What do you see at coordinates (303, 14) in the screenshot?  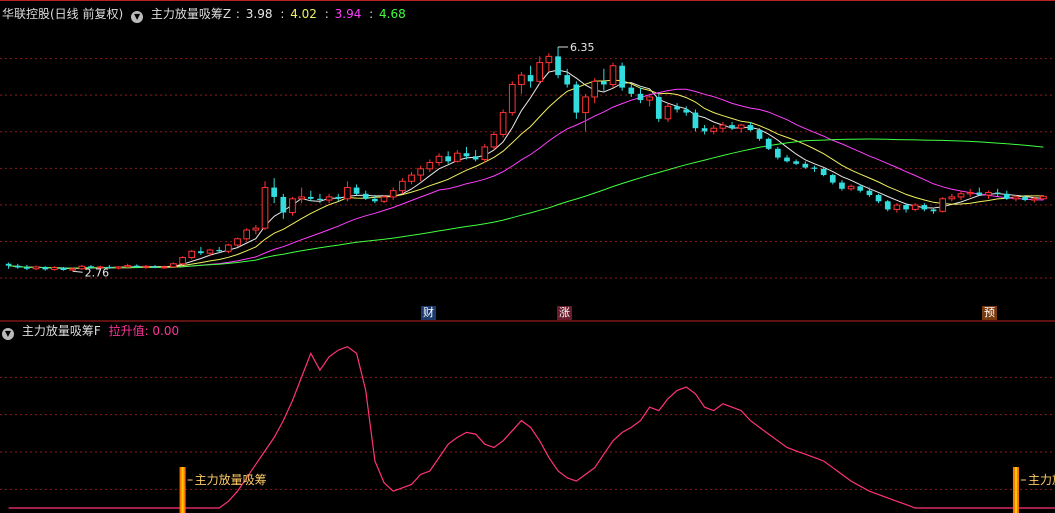 I see `ma-value-2: 4.02` at bounding box center [303, 14].